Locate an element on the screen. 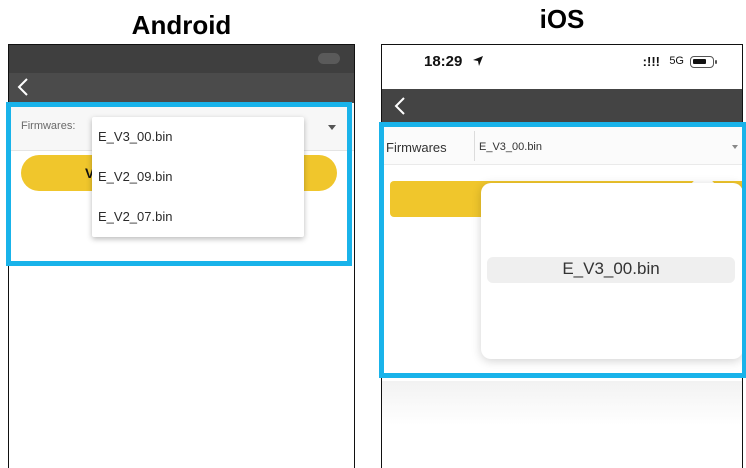 This screenshot has width=746, height=468. firmware-dropdown-menu: E_V3_00.bin E_V2_09.bin E_V2_07.bin is located at coordinates (198, 177).